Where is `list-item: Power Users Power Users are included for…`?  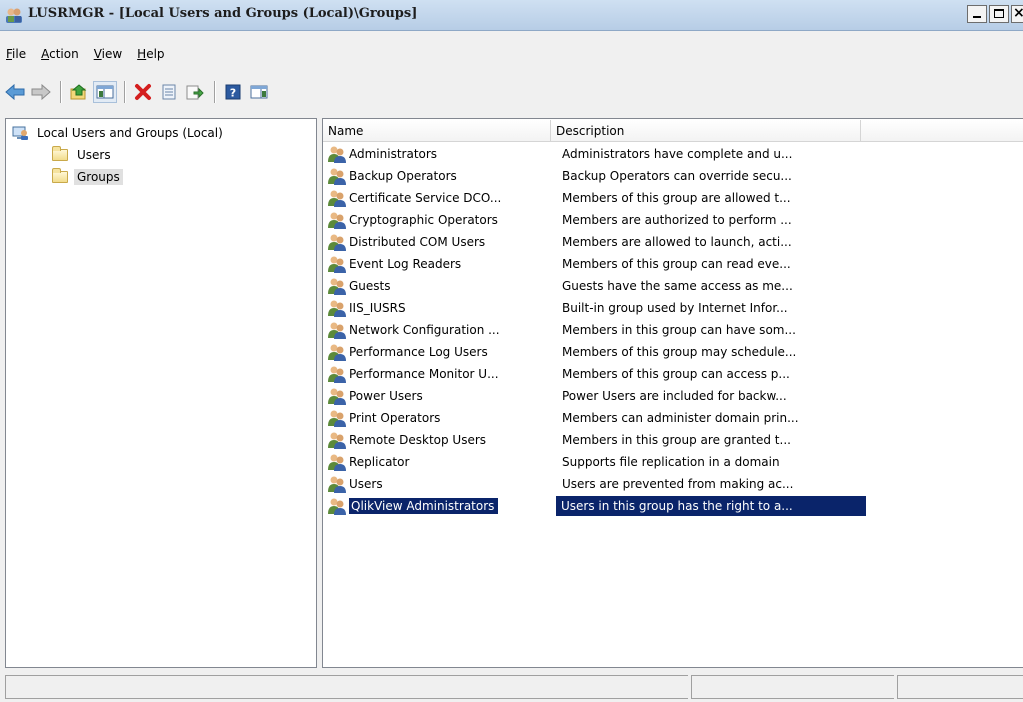
list-item: Power Users Power Users are included for… is located at coordinates (673, 396).